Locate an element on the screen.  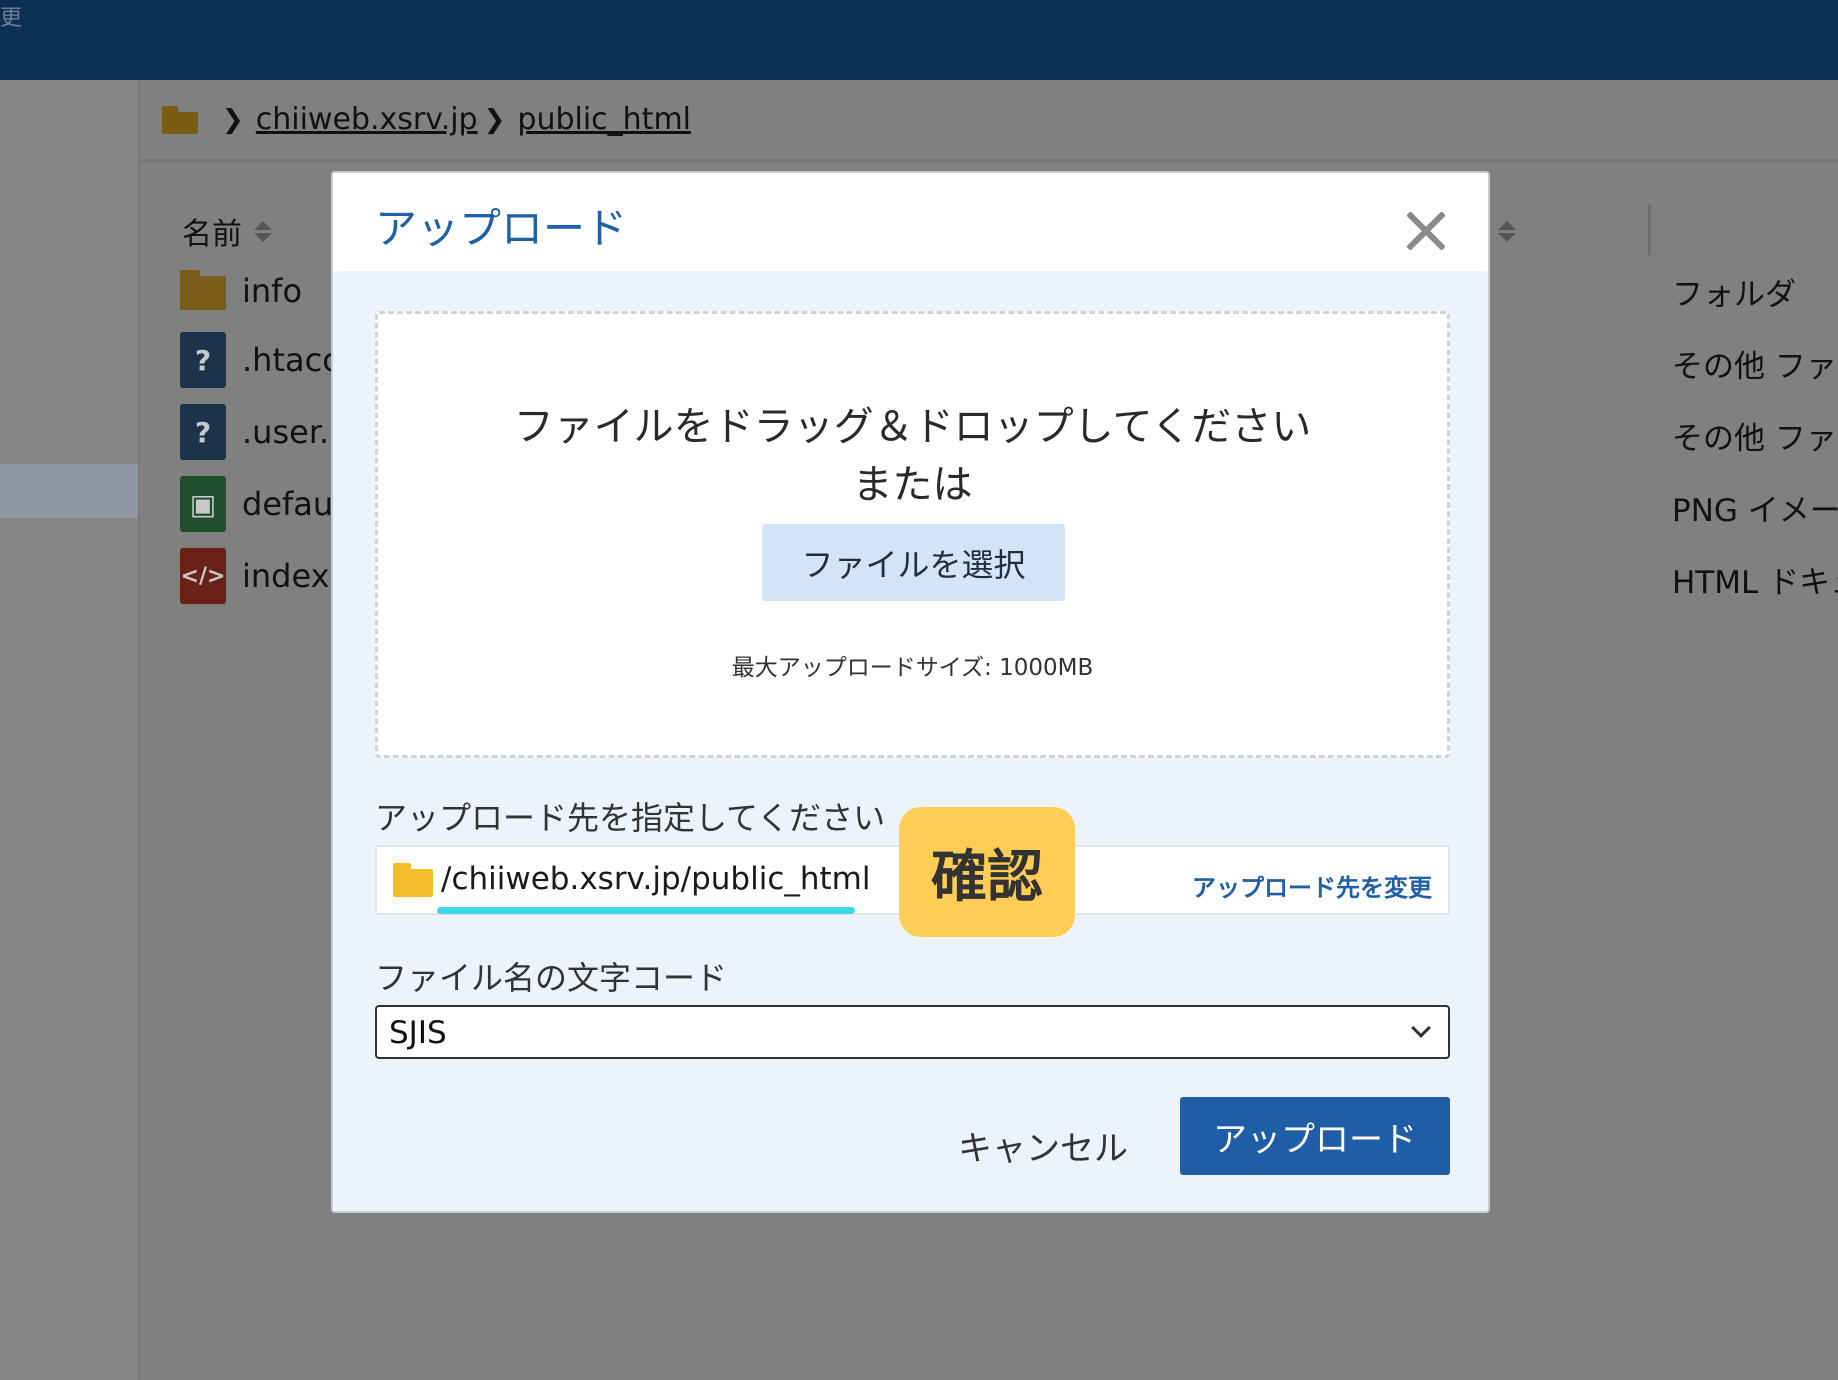
file-row-default-png: ▣ defaul is located at coordinates (261, 504).